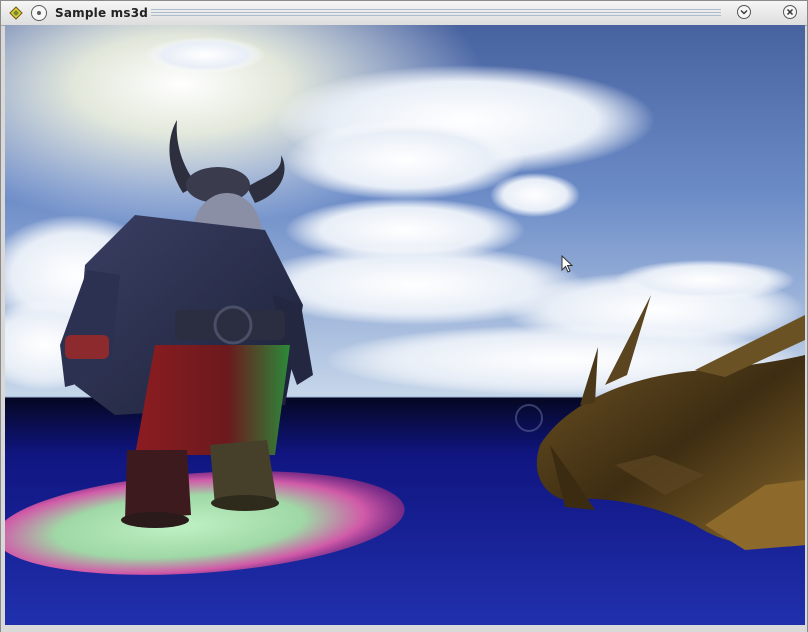 Image resolution: width=808 pixels, height=632 pixels. I want to click on title-decoration, so click(436, 13).